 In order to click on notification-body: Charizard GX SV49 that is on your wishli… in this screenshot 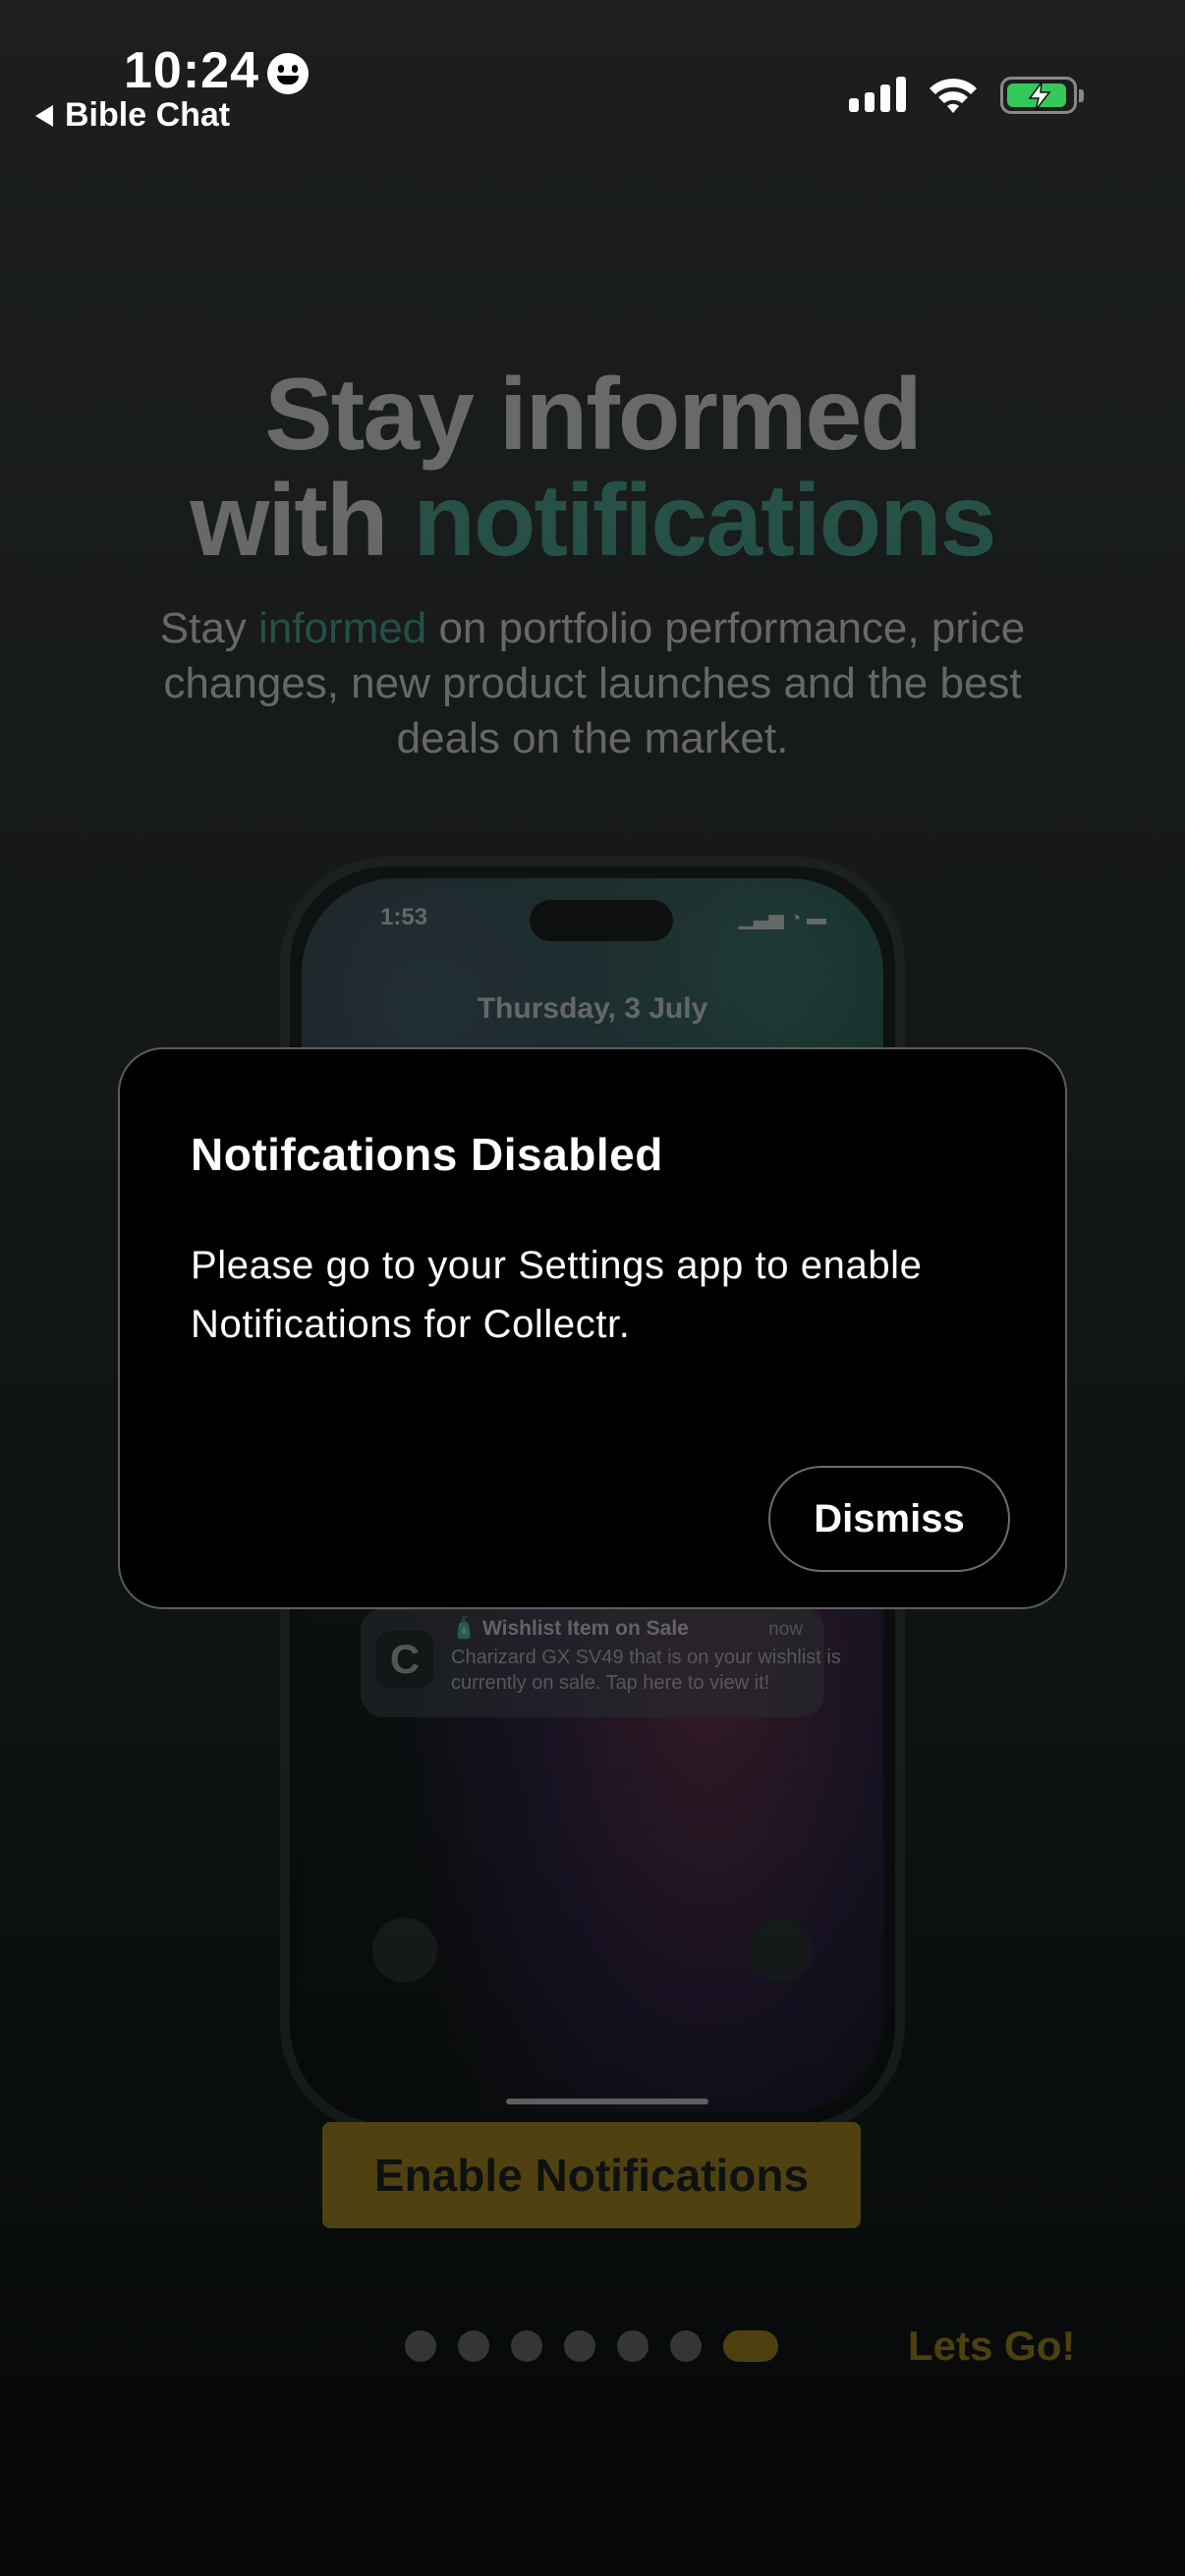, I will do `click(646, 1670)`.